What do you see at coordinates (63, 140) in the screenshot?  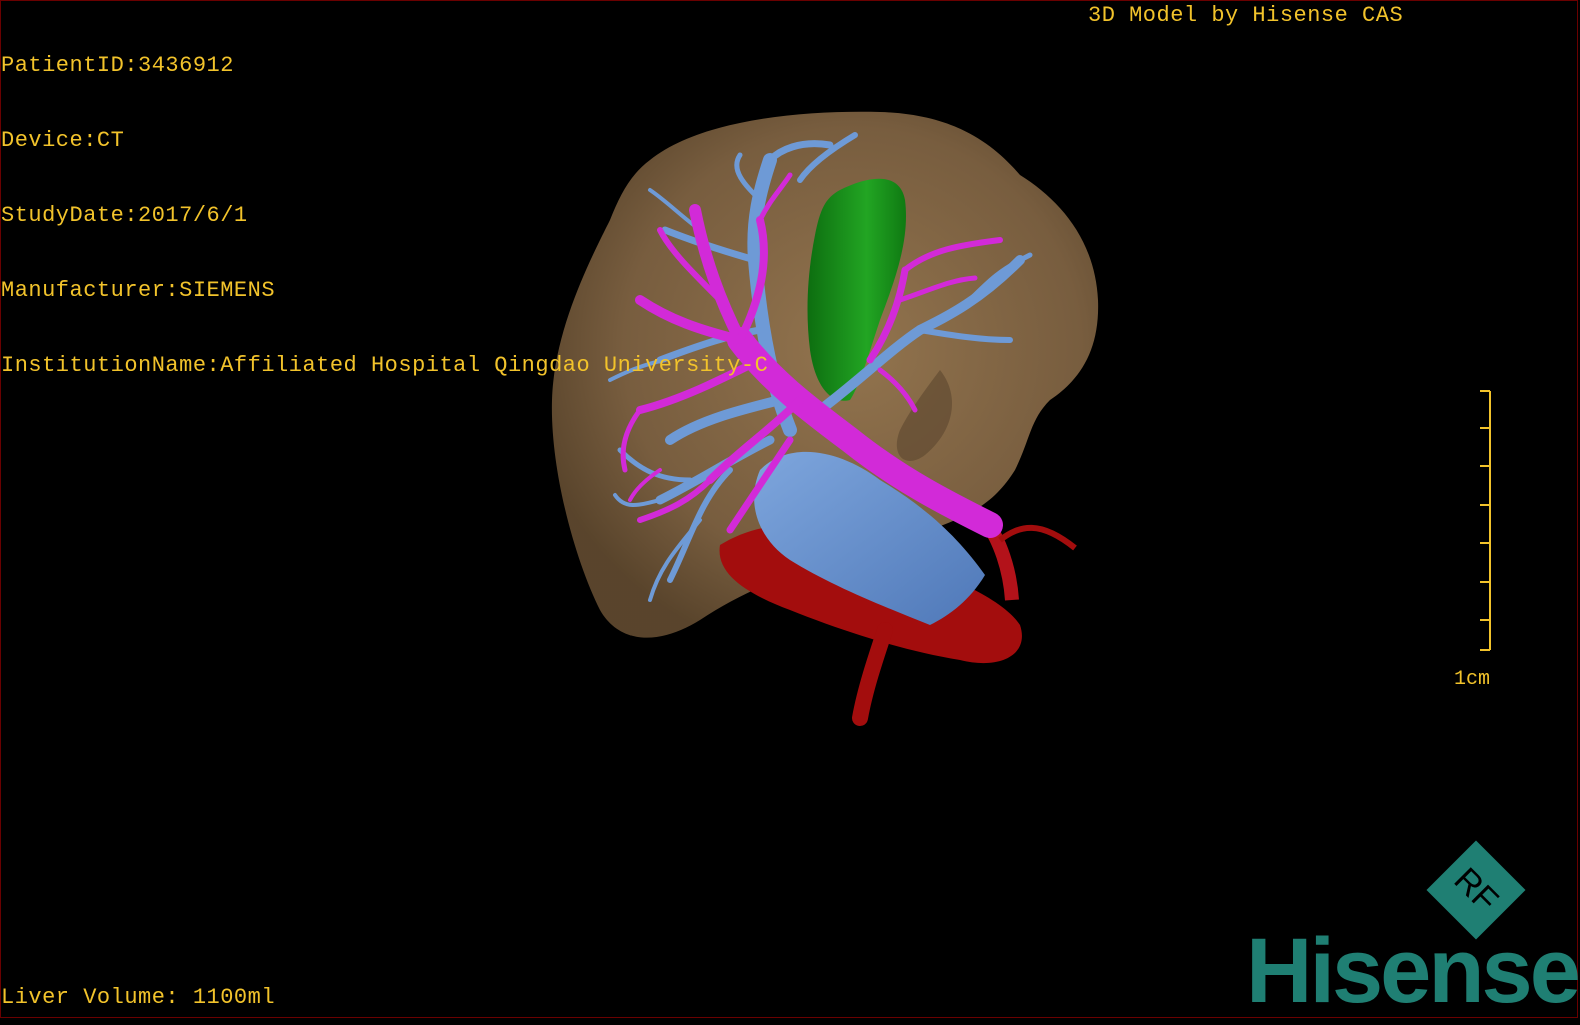 I see `device-text: Device:CT` at bounding box center [63, 140].